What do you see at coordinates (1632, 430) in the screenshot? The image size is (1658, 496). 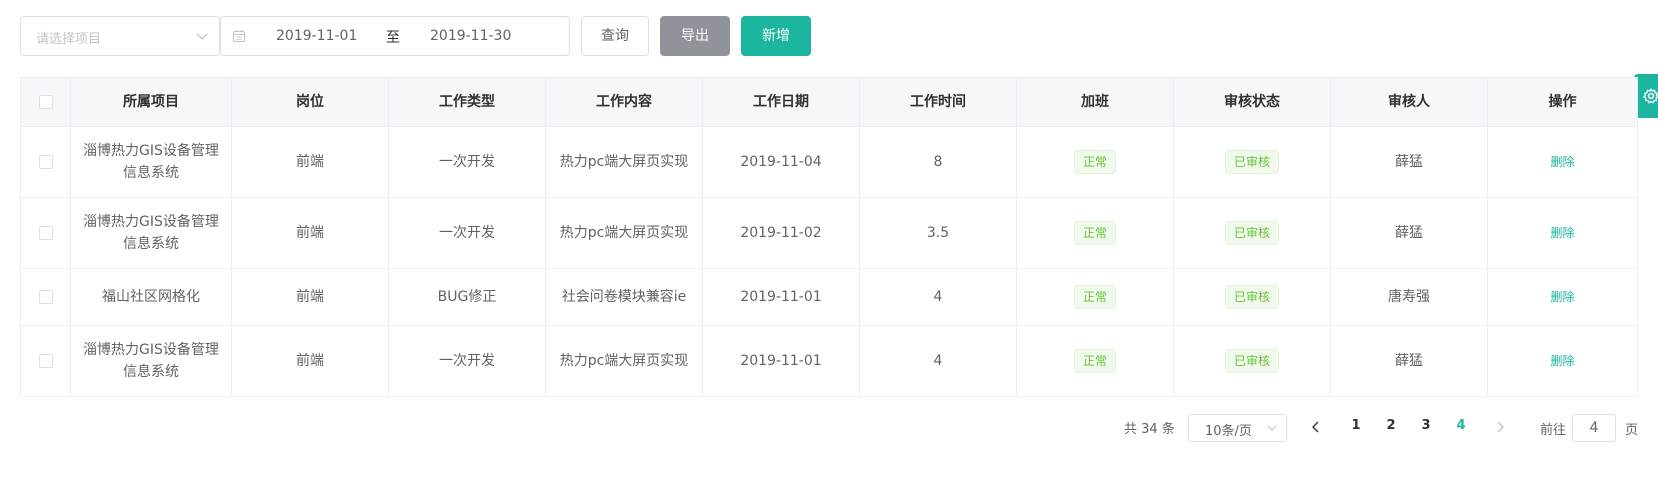 I see `goto-suffix: 页` at bounding box center [1632, 430].